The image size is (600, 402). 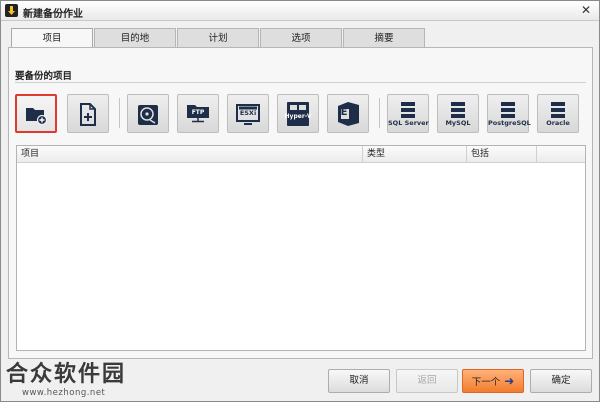 I want to click on window-title: 新建备份作业, so click(x=53, y=14).